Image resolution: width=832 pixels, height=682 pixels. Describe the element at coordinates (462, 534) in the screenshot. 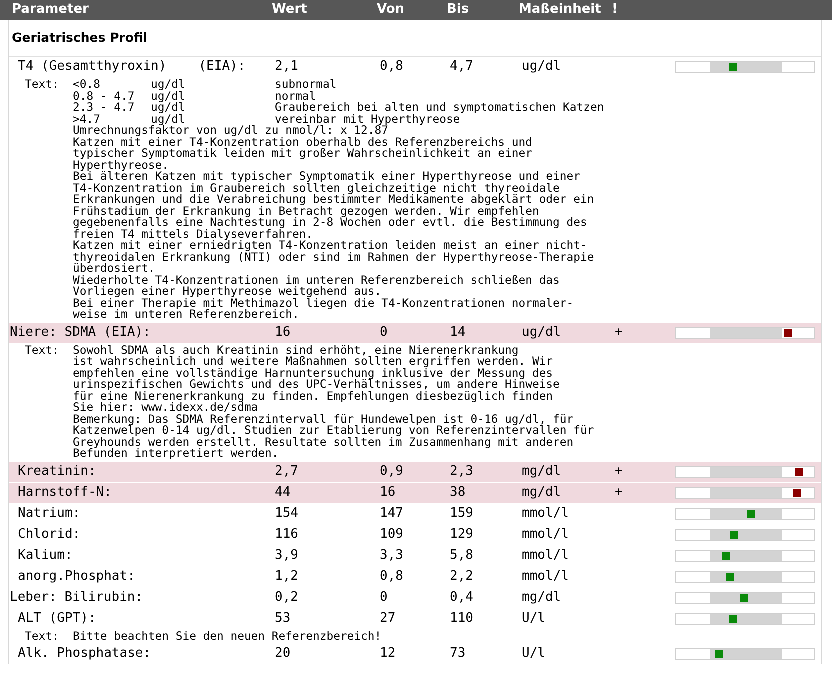

I see `range-to: 129` at that location.